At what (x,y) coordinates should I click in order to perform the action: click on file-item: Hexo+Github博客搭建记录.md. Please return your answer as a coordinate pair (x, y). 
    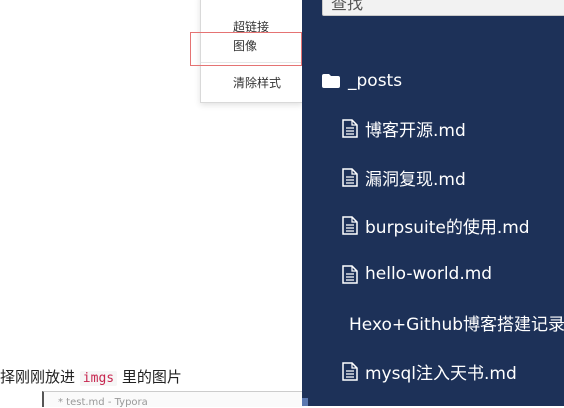
    Looking at the image, I should click on (433, 322).